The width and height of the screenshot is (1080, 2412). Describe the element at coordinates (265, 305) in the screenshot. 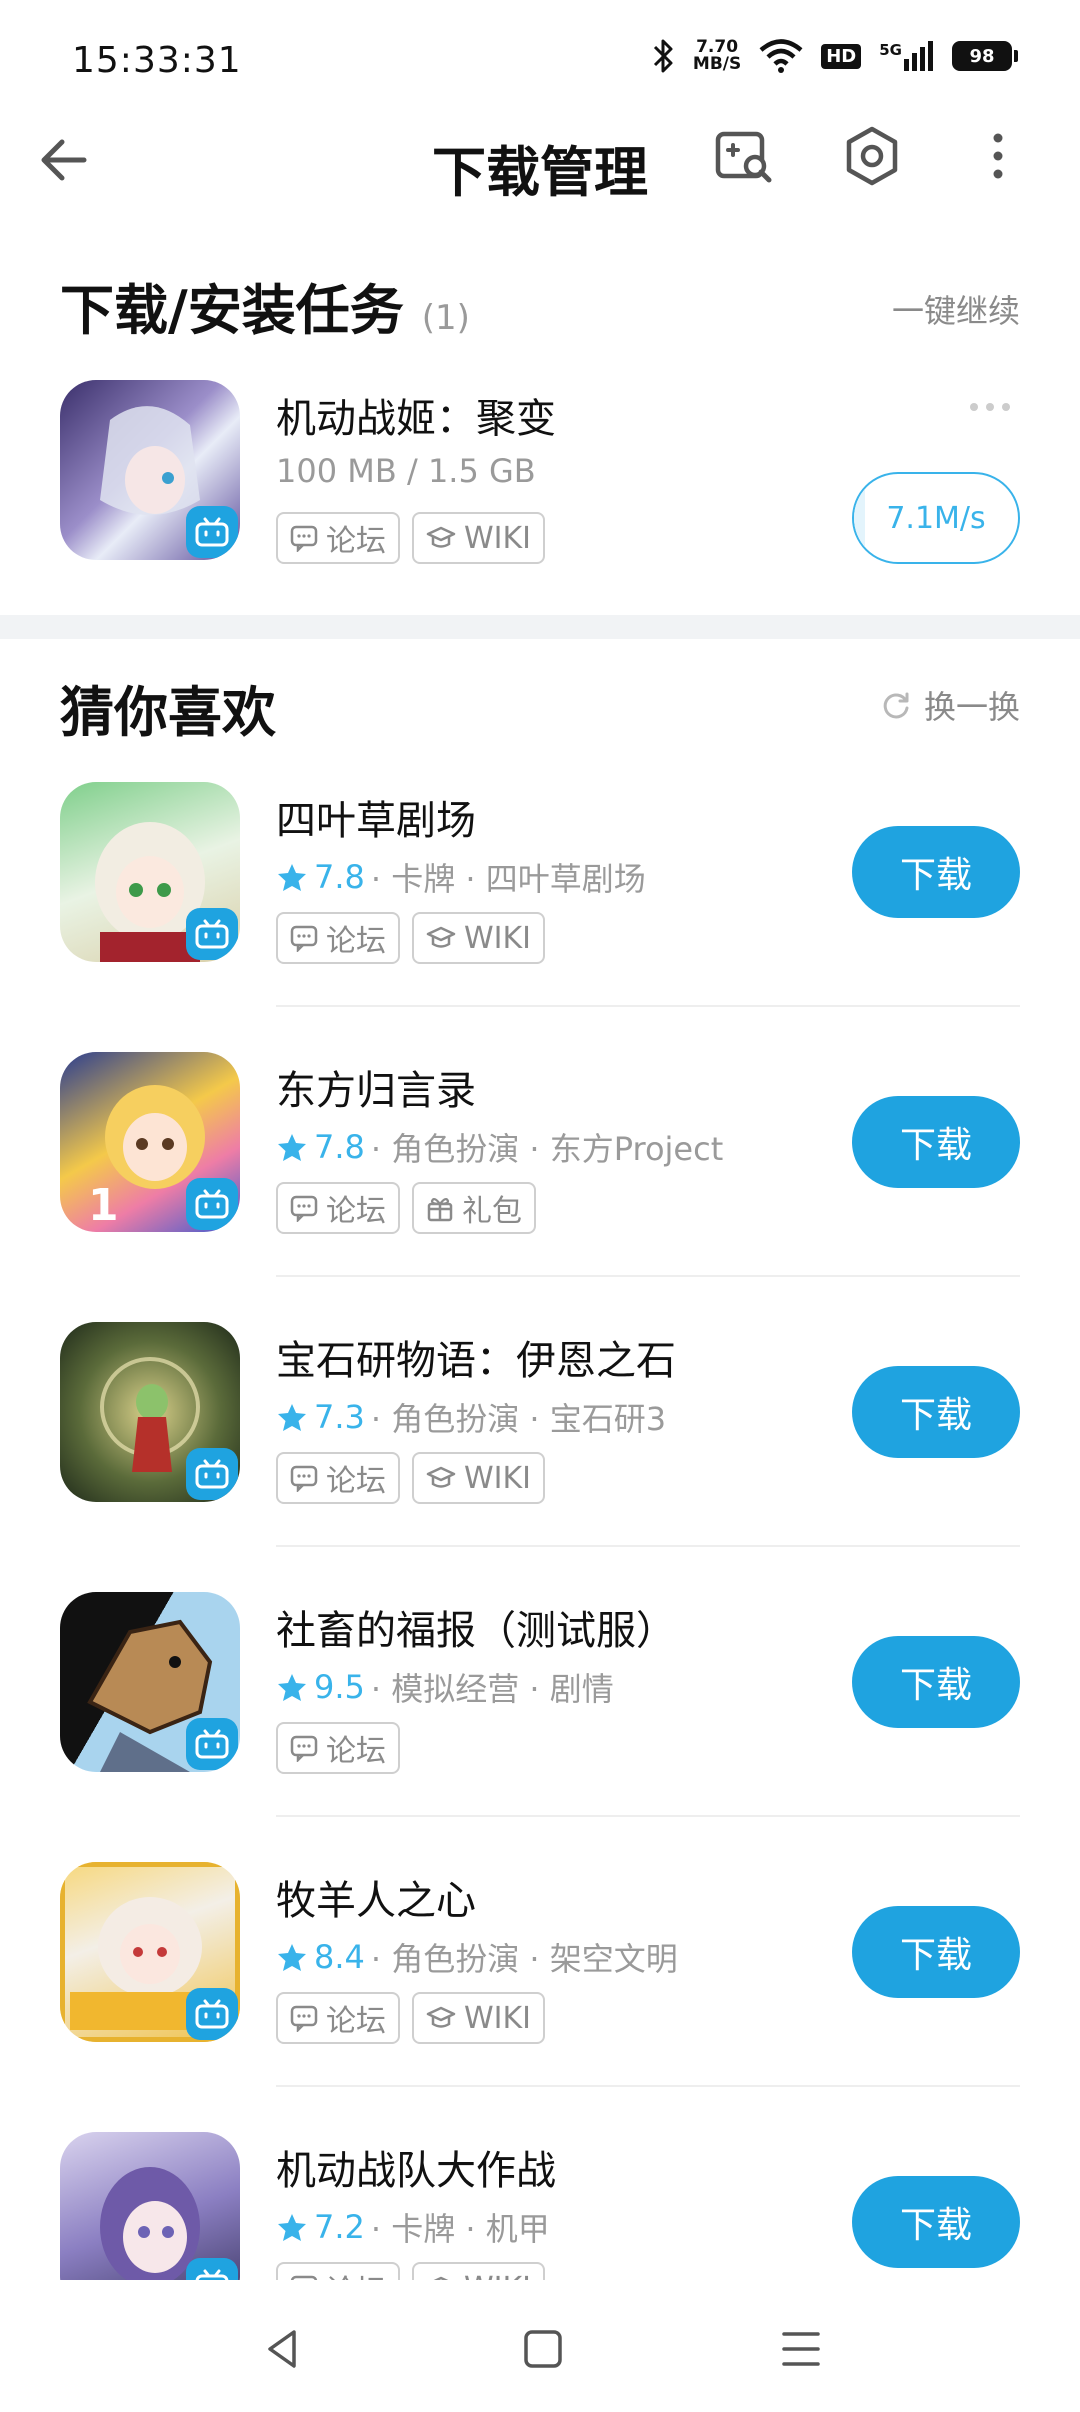

I see `download-section-title: 下载/安装任务 (1)` at that location.